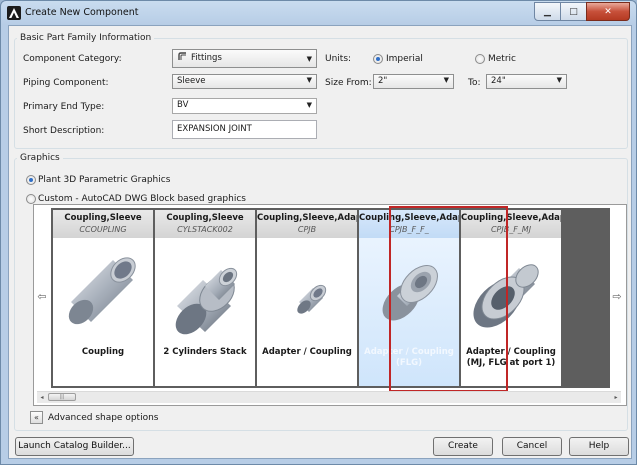  What do you see at coordinates (103, 229) in the screenshot?
I see `shape-code: CCOUPLING` at bounding box center [103, 229].